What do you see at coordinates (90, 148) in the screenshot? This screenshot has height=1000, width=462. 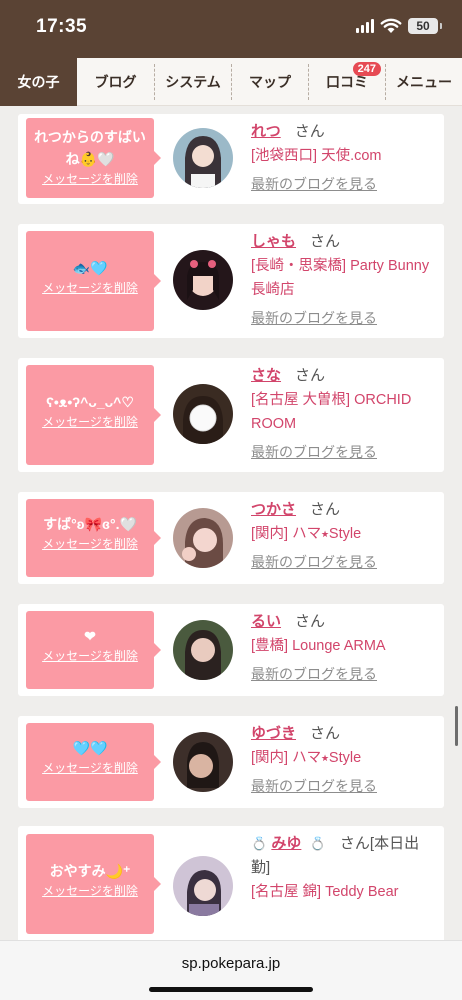 I see `message-text: れつからのすばいね👶🤍` at bounding box center [90, 148].